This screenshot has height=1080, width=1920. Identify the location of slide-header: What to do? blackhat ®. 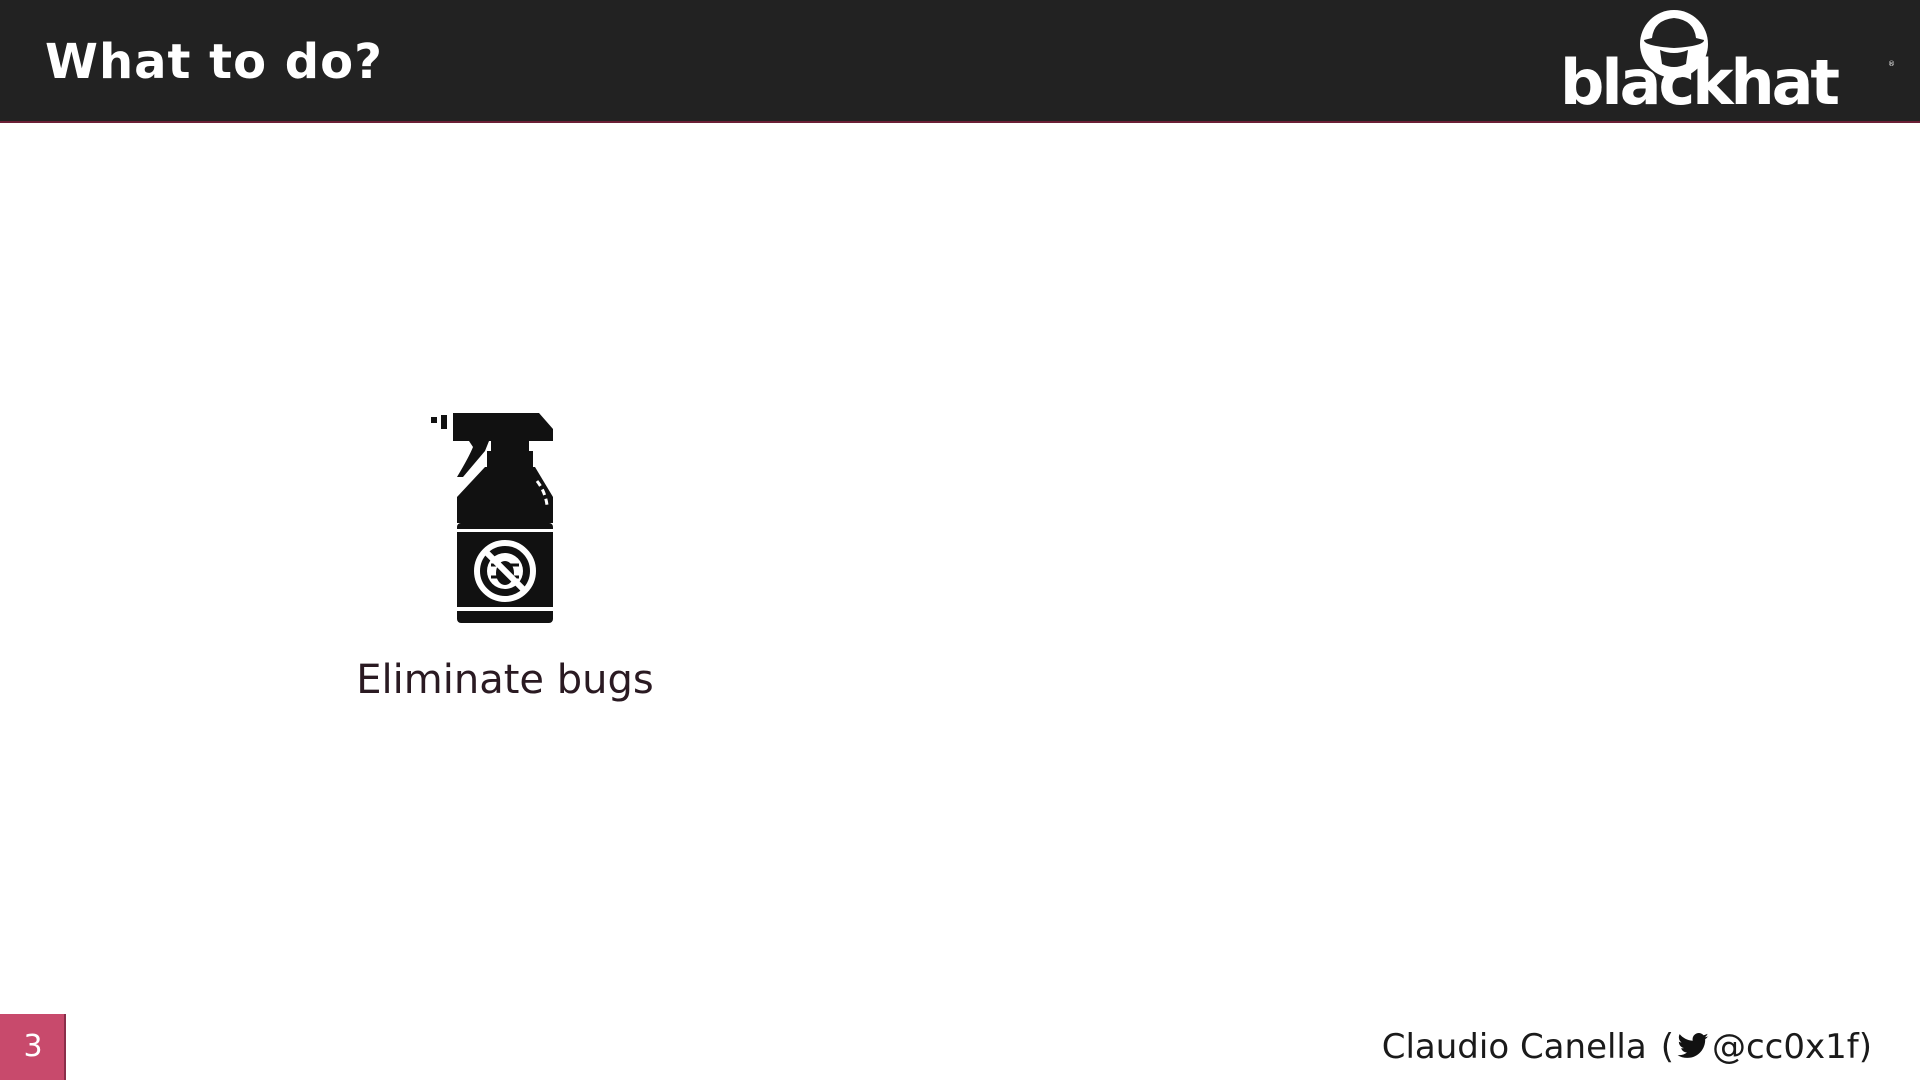
(960, 61).